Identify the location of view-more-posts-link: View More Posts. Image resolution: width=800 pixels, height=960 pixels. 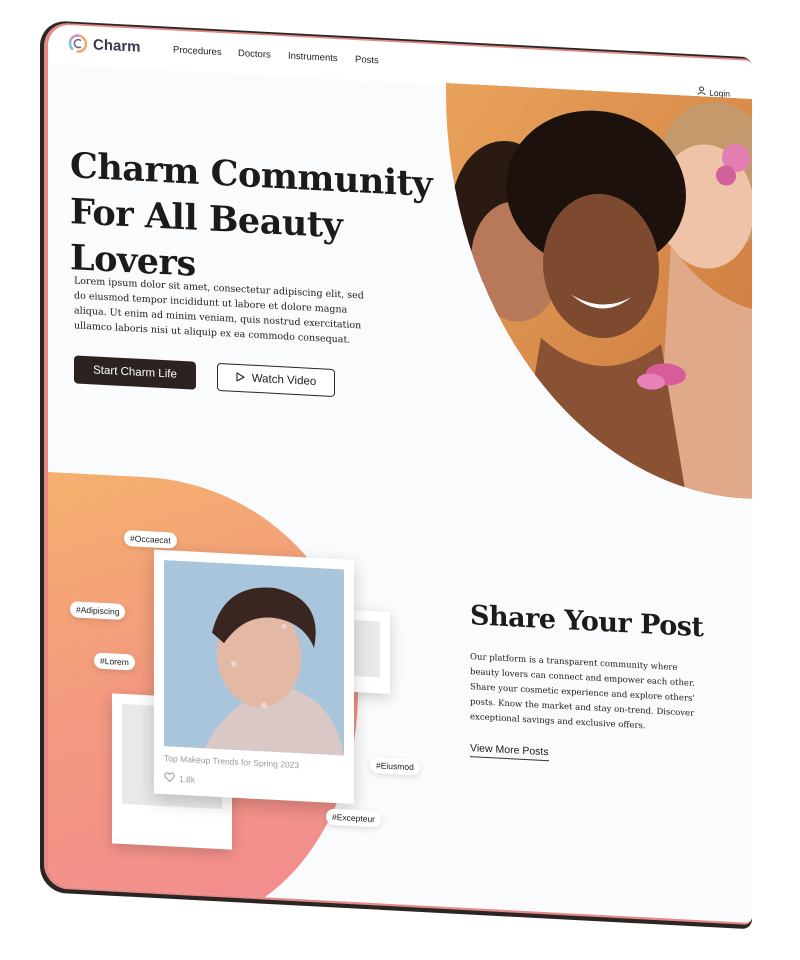
(509, 752).